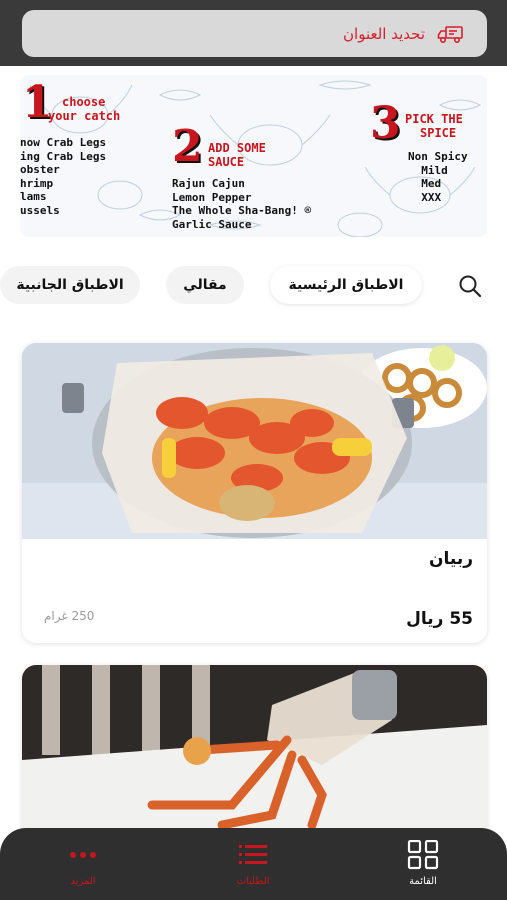 This screenshot has height=900, width=507. I want to click on nav-menu-label: القائمة, so click(423, 881).